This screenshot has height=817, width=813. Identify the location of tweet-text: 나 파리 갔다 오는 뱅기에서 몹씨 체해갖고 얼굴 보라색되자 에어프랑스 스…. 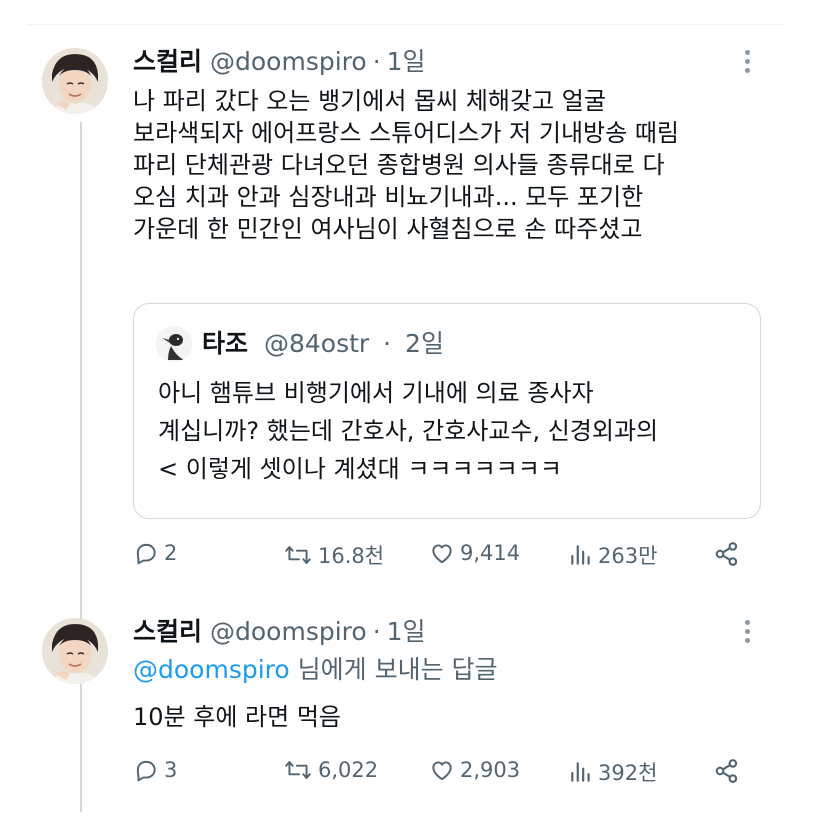
(406, 165).